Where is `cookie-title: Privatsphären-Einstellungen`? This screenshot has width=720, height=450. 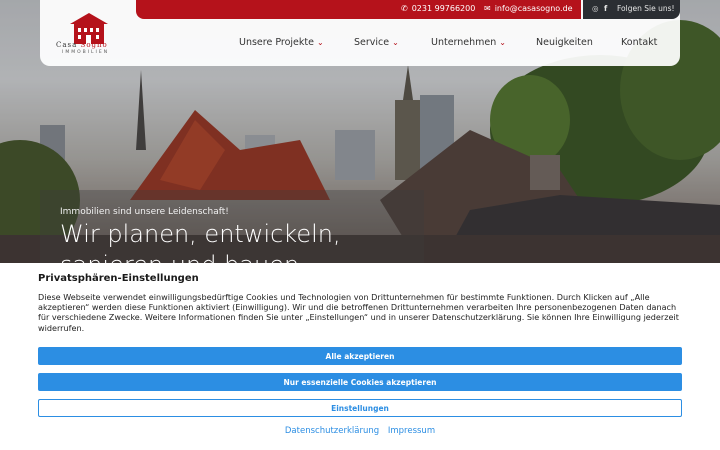 cookie-title: Privatsphären-Einstellungen is located at coordinates (118, 278).